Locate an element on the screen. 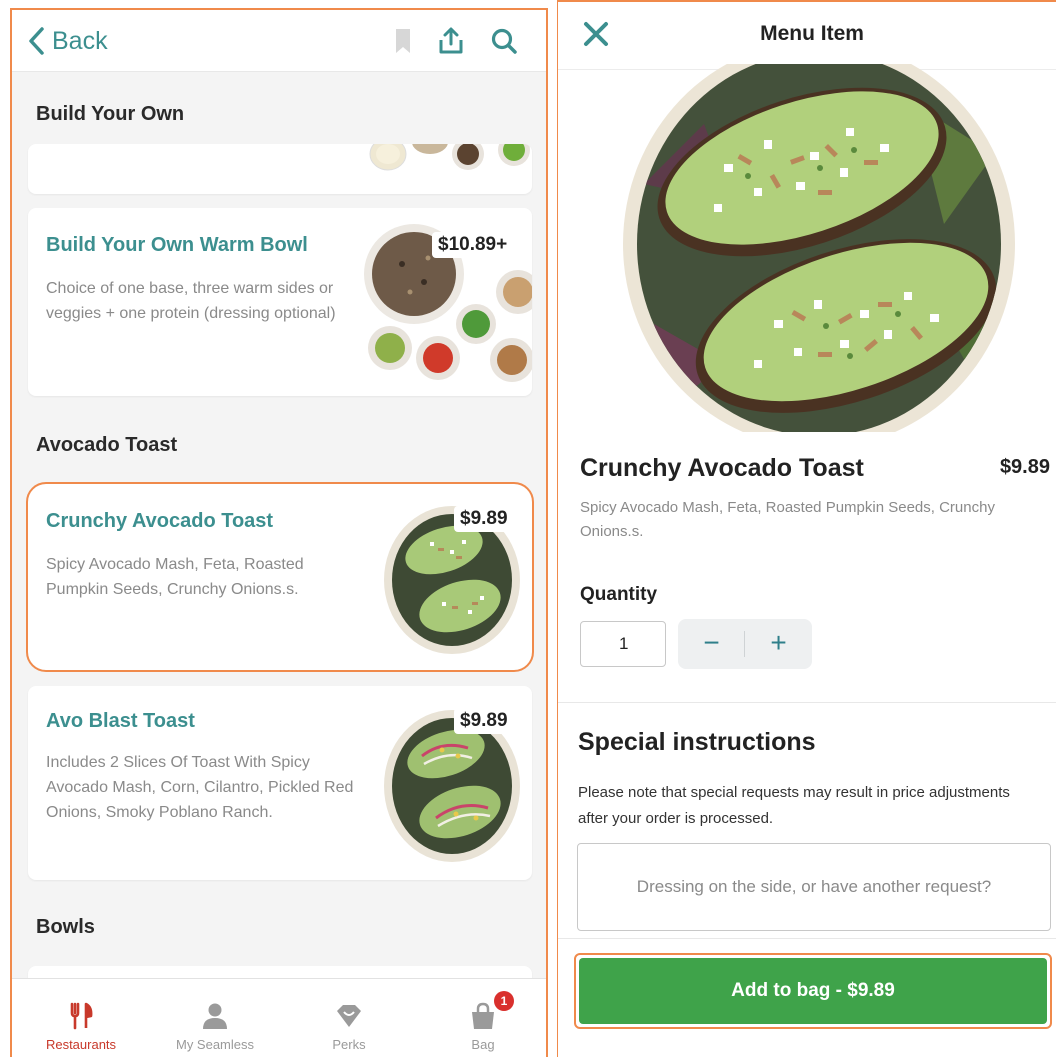  add-to-bag-button: Add to bag - $9.89 is located at coordinates (813, 991).